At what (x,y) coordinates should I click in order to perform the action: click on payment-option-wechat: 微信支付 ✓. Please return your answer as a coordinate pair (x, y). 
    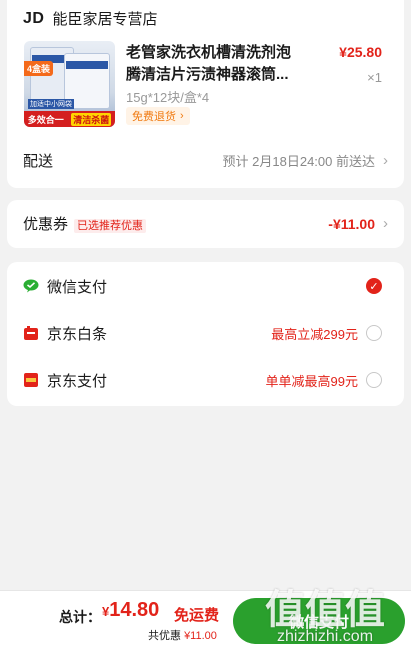
    Looking at the image, I should click on (202, 286).